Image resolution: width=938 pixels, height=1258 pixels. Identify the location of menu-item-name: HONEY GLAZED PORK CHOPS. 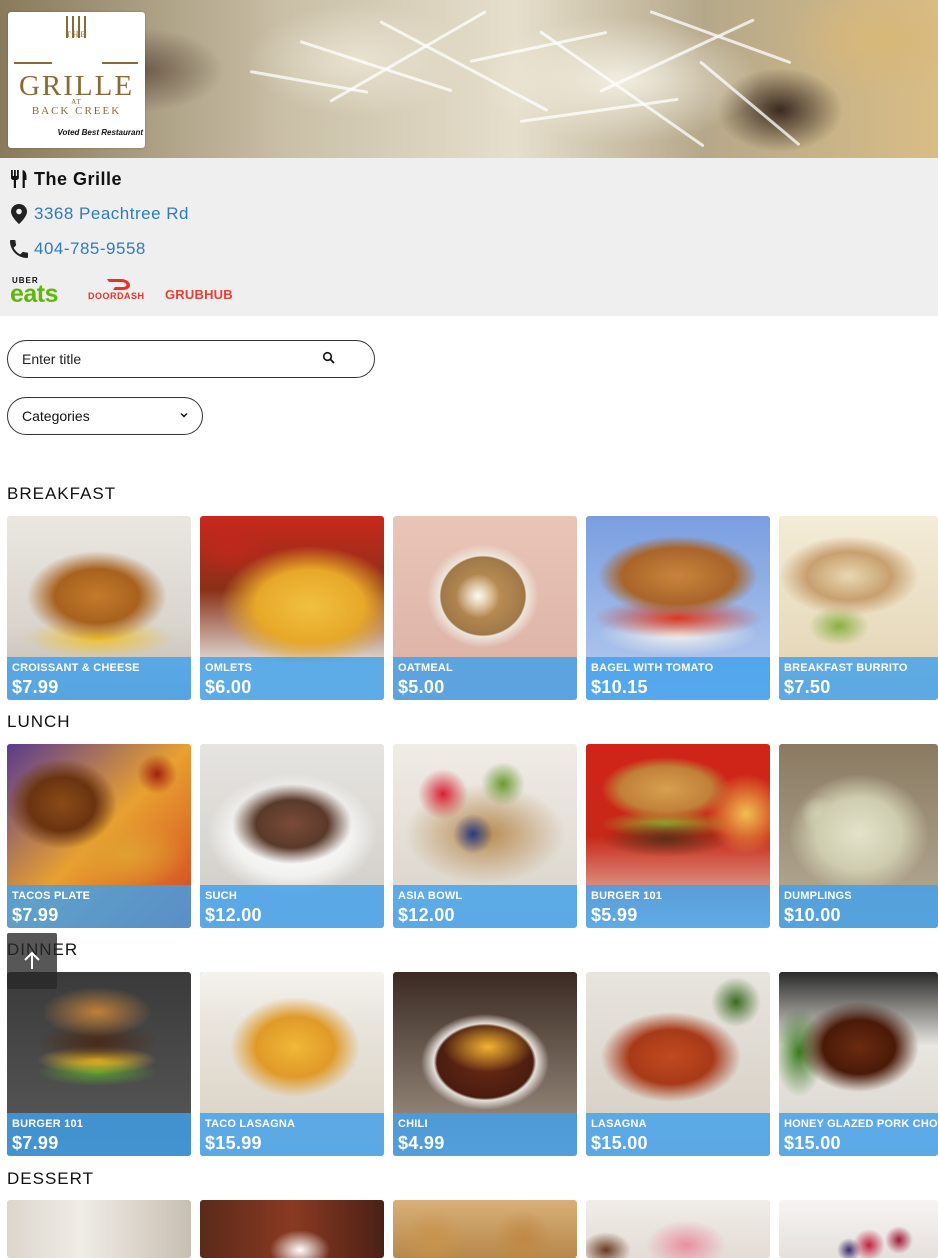
(861, 1124).